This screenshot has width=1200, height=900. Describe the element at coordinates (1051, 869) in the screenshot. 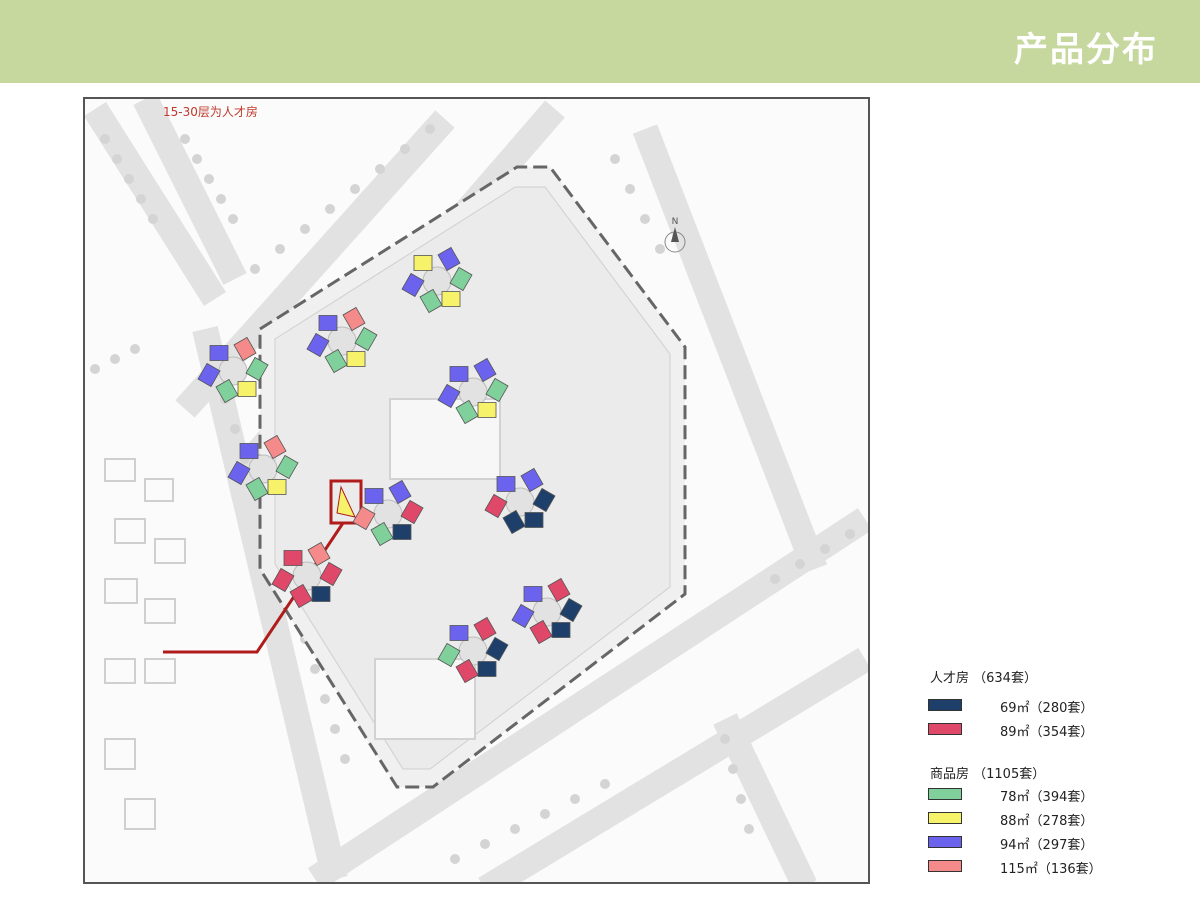

I see `legend-label: 115㎡（136套）` at that location.